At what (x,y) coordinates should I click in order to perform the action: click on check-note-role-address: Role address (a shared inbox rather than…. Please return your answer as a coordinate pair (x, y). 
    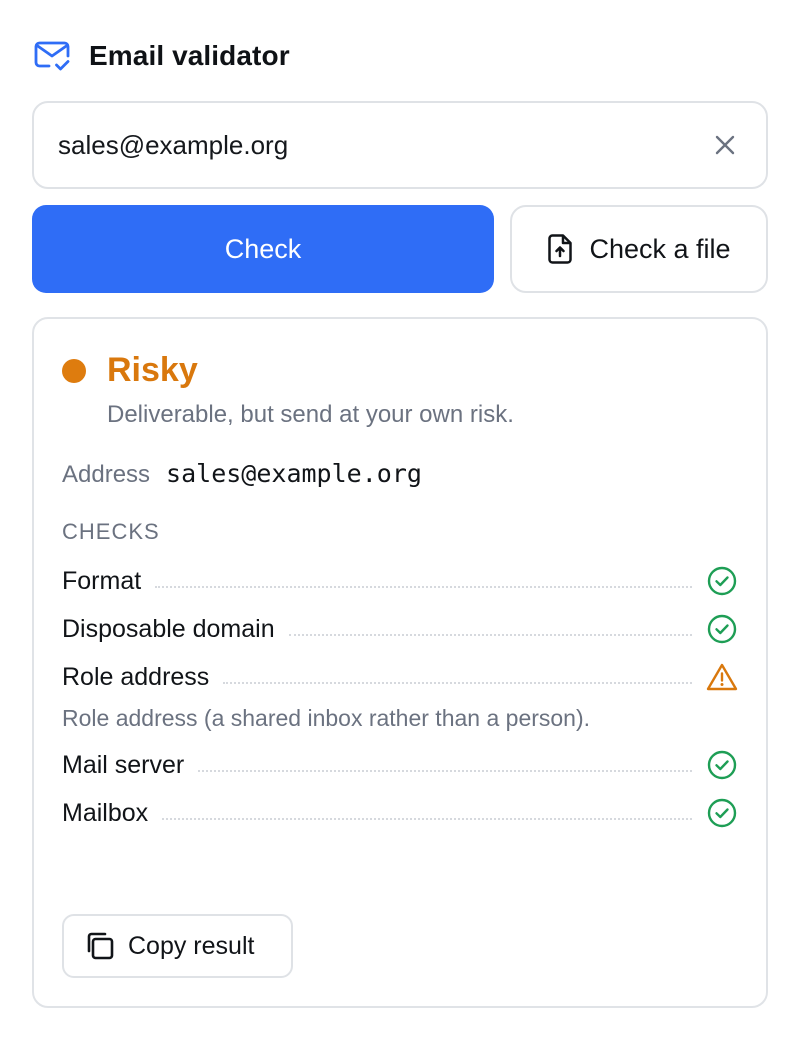
    Looking at the image, I should click on (326, 718).